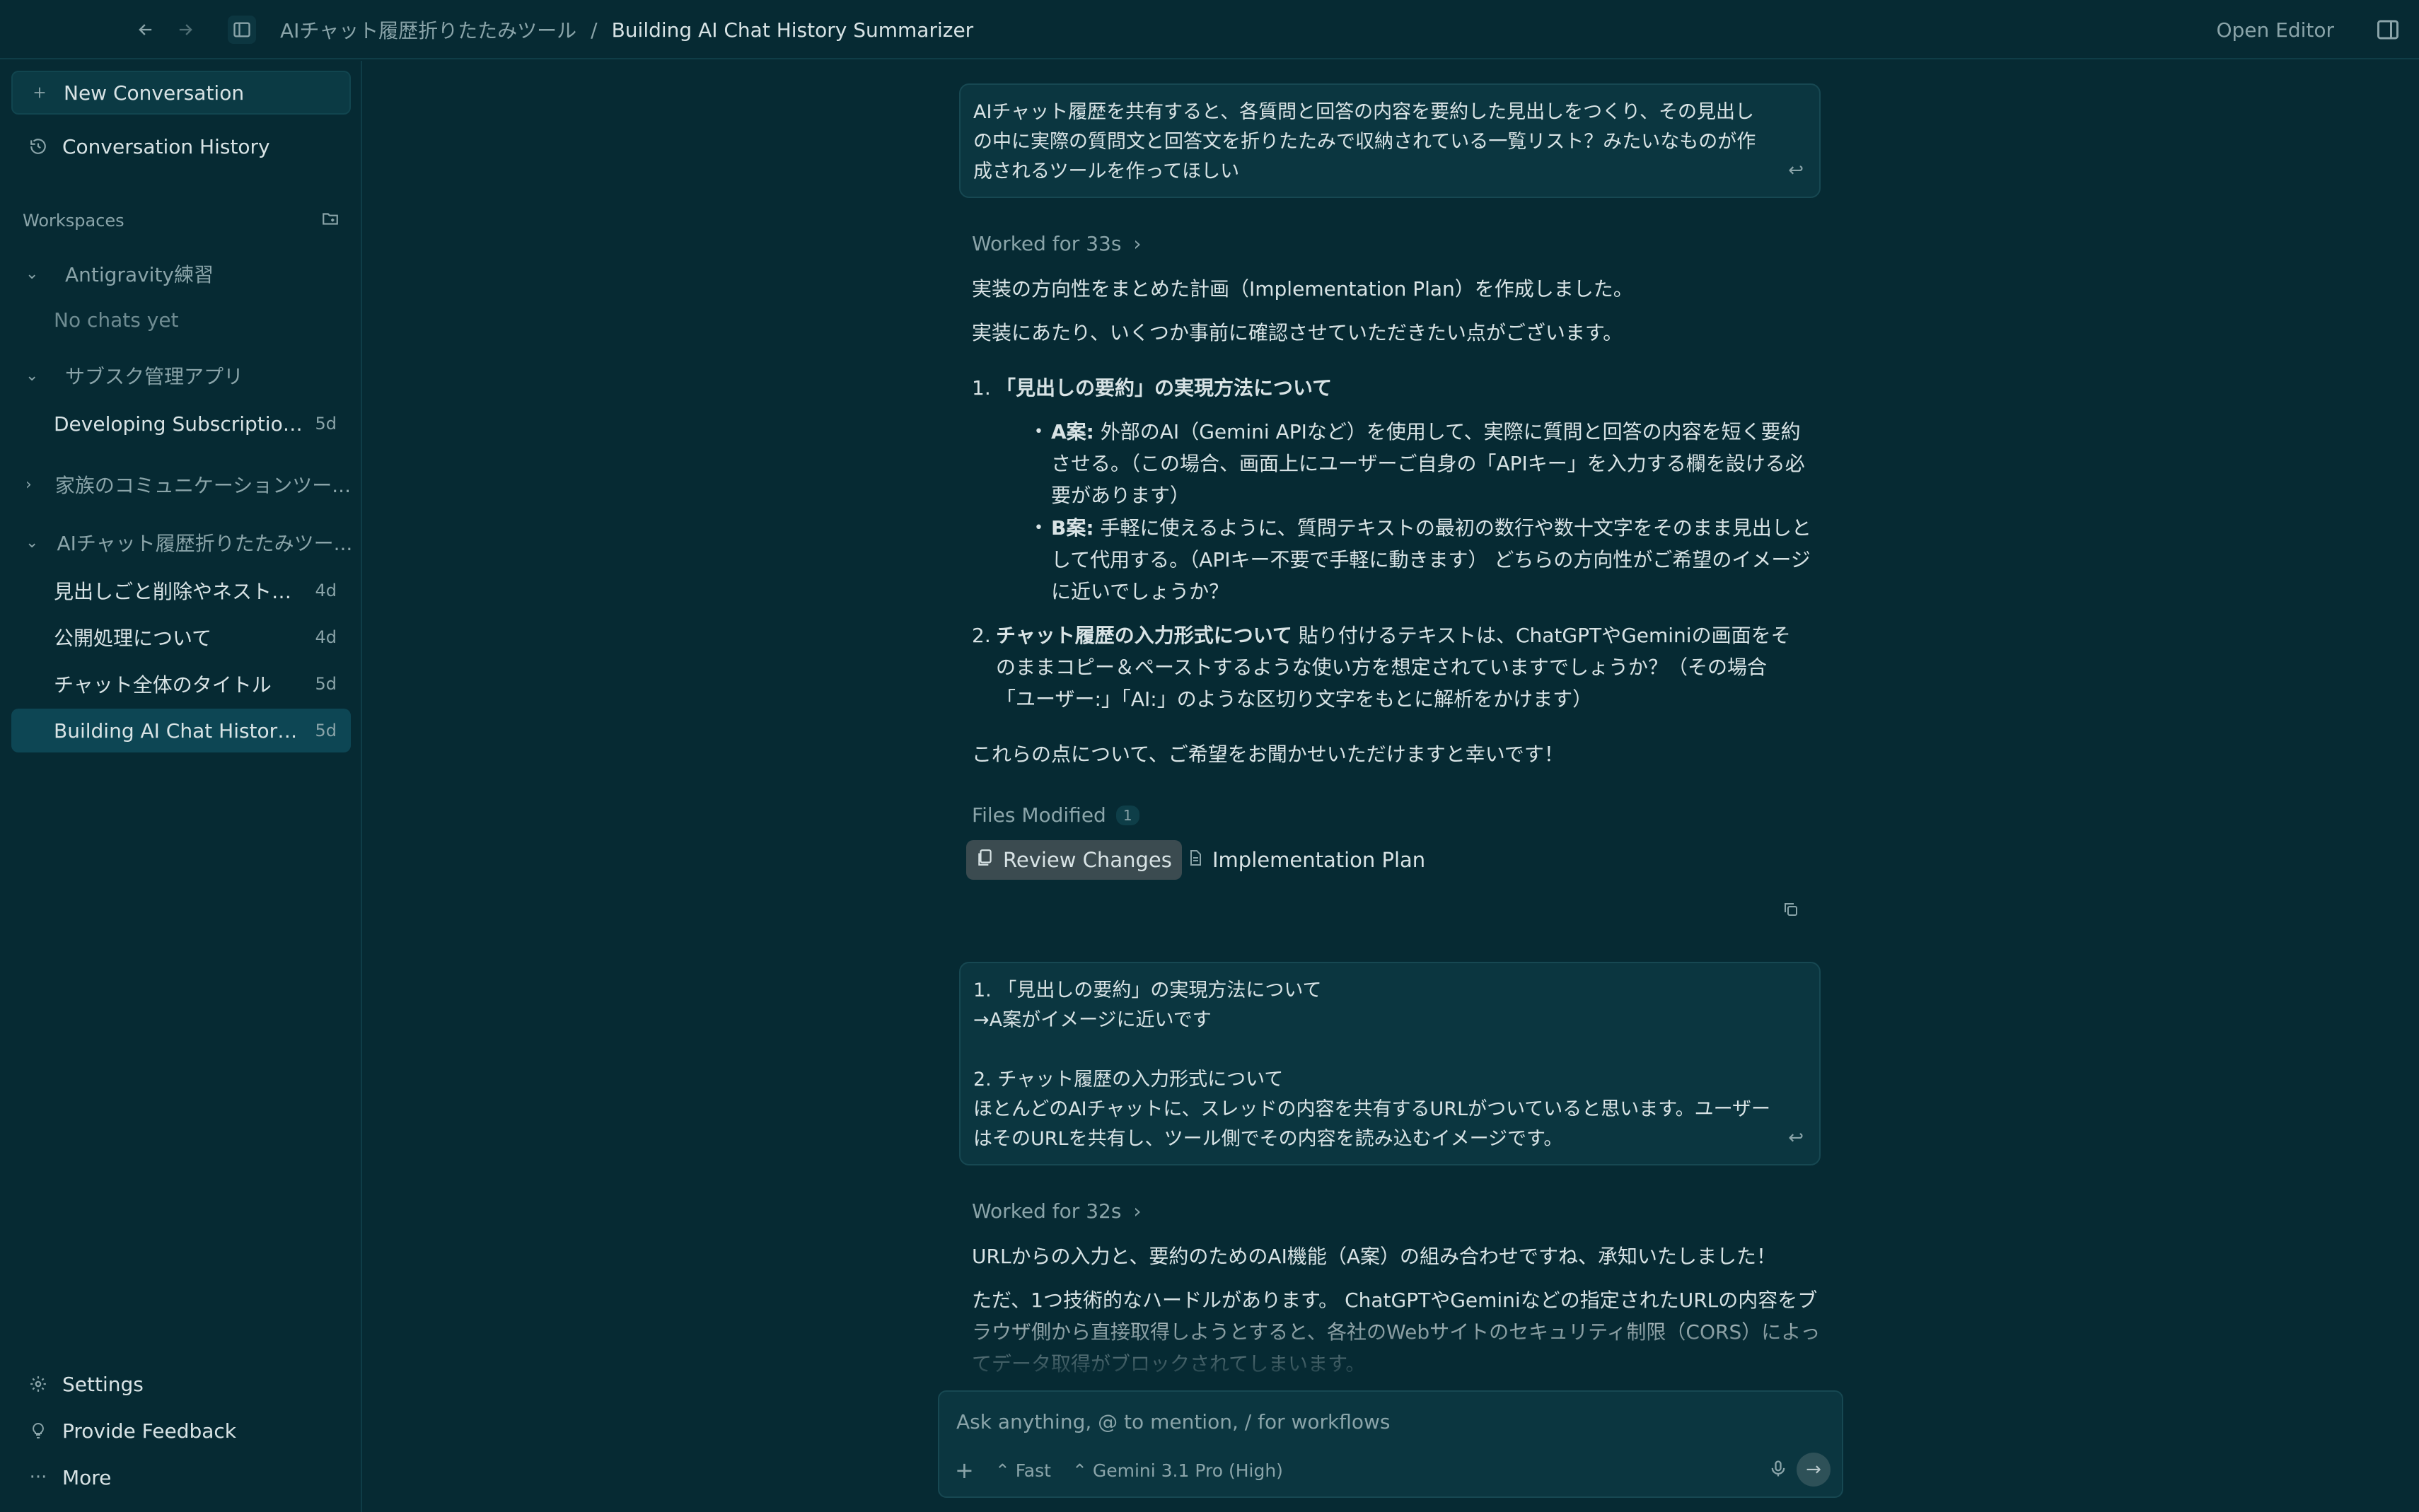 This screenshot has width=2419, height=1512. What do you see at coordinates (140, 274) in the screenshot?
I see `workspace-name: Antigravity練習` at bounding box center [140, 274].